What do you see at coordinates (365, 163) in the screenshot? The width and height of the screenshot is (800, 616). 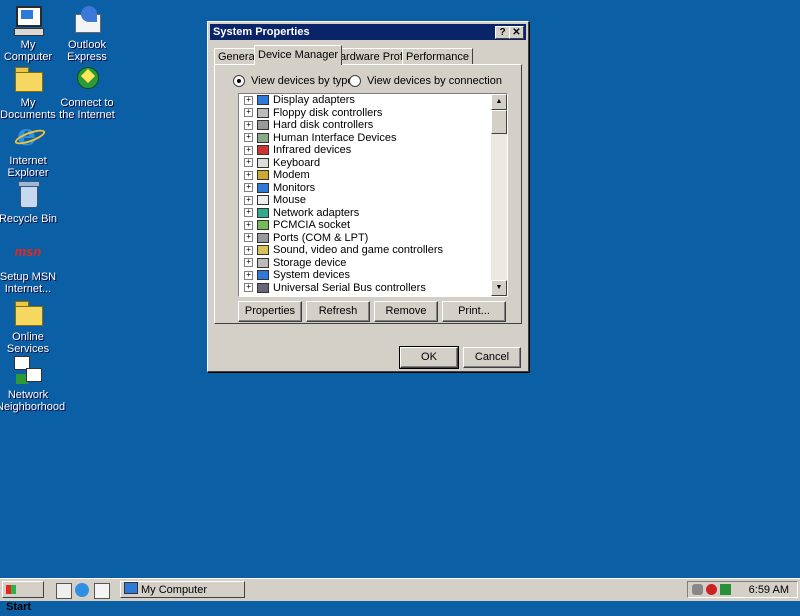 I see `device-category-row: + Keyboard` at bounding box center [365, 163].